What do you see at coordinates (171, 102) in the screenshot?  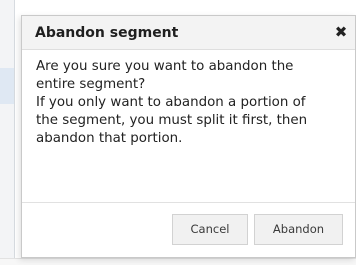 I see `message-line: If you only want to abandon a portion of` at bounding box center [171, 102].